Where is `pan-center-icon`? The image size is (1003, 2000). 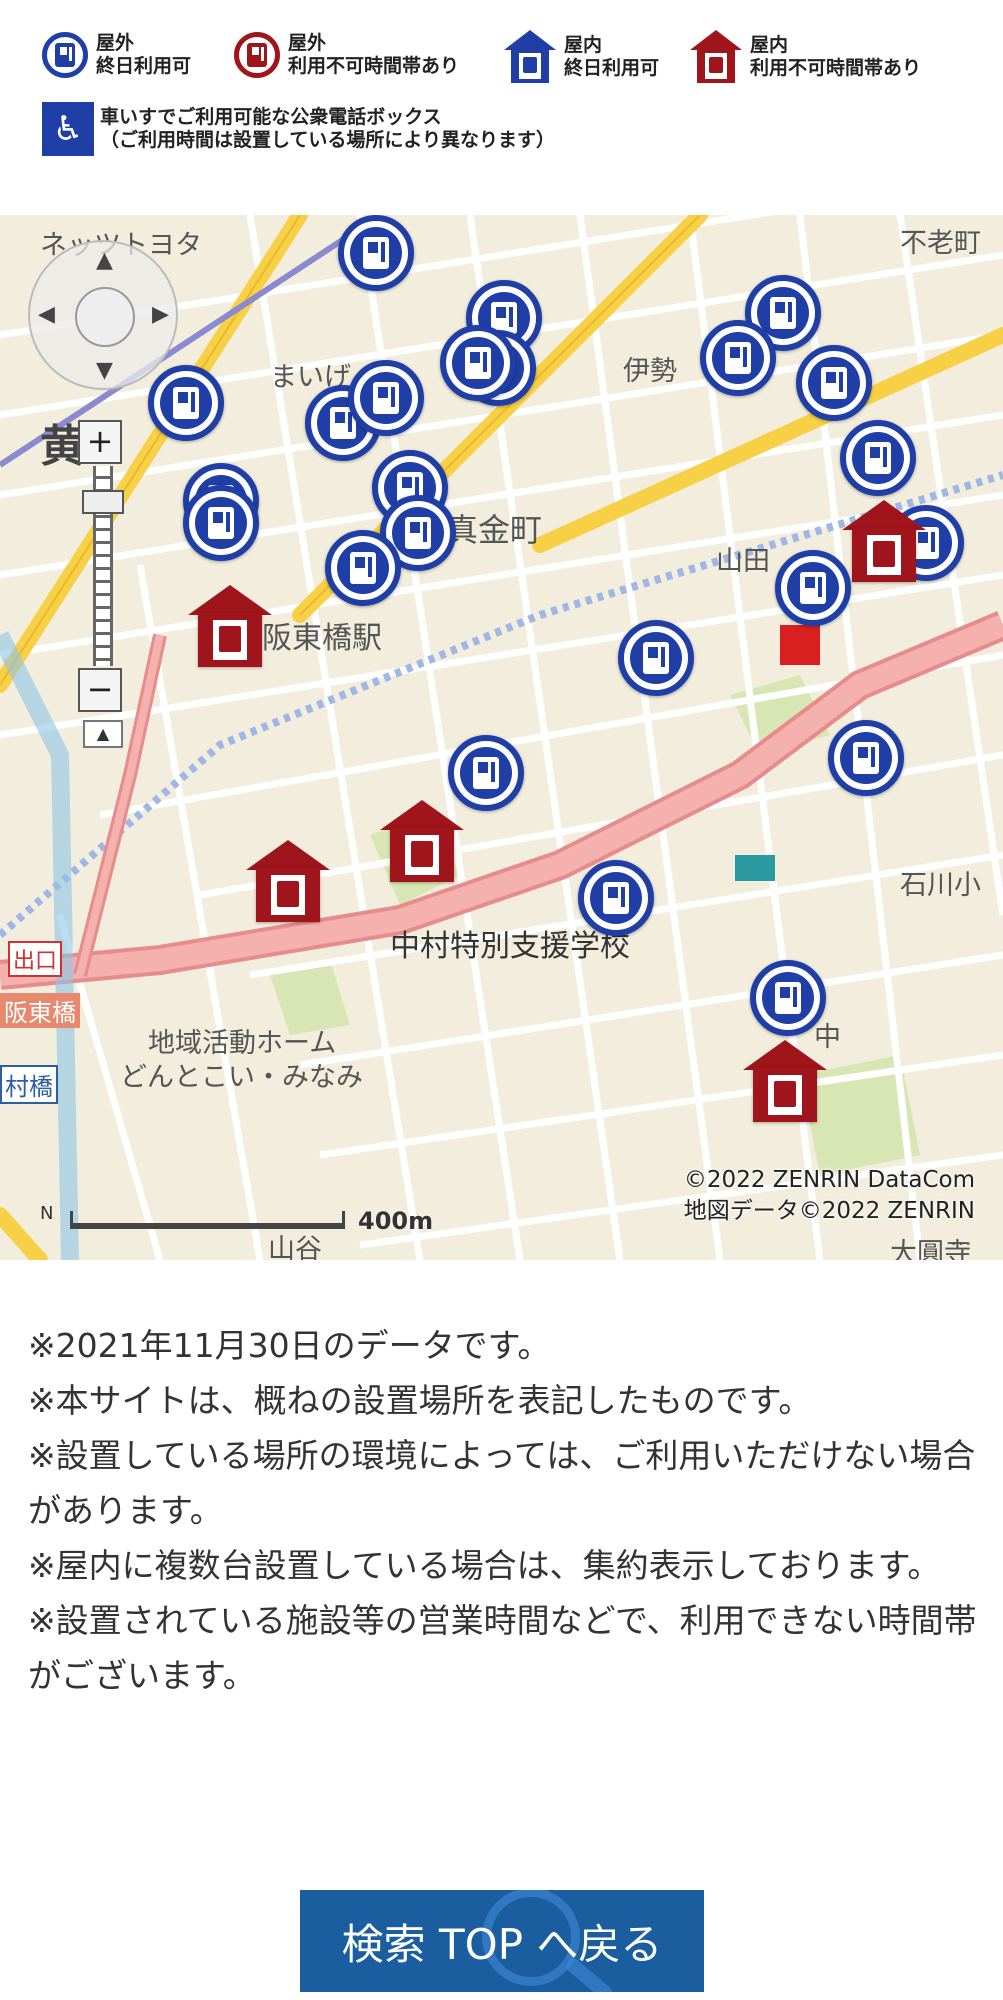 pan-center-icon is located at coordinates (105, 317).